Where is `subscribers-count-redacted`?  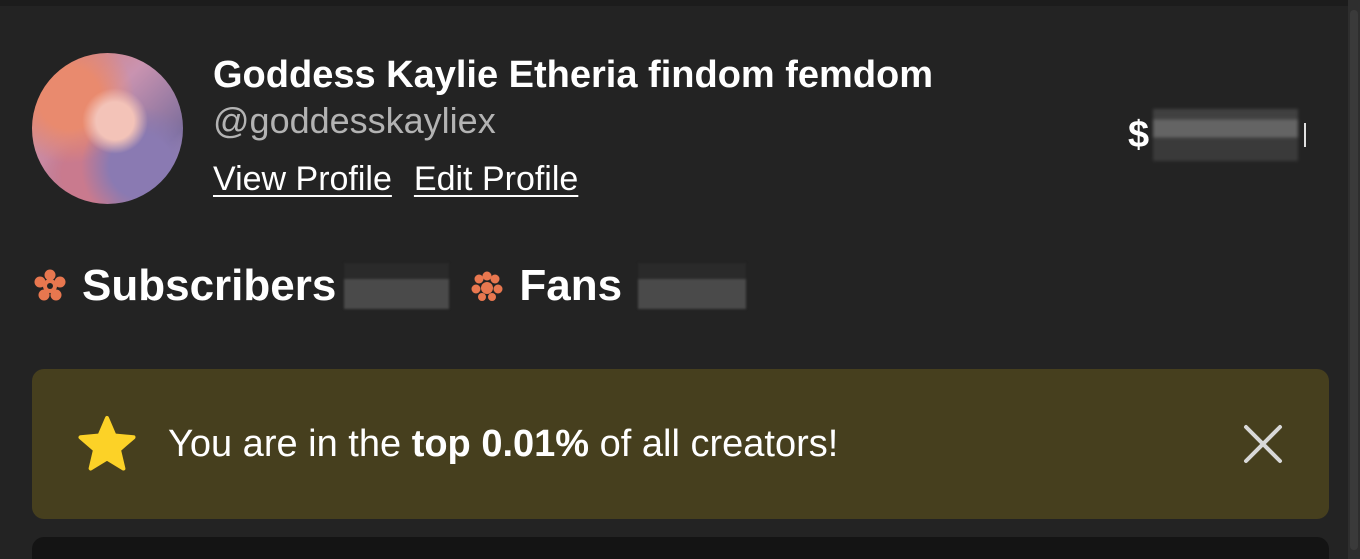
subscribers-count-redacted is located at coordinates (397, 286).